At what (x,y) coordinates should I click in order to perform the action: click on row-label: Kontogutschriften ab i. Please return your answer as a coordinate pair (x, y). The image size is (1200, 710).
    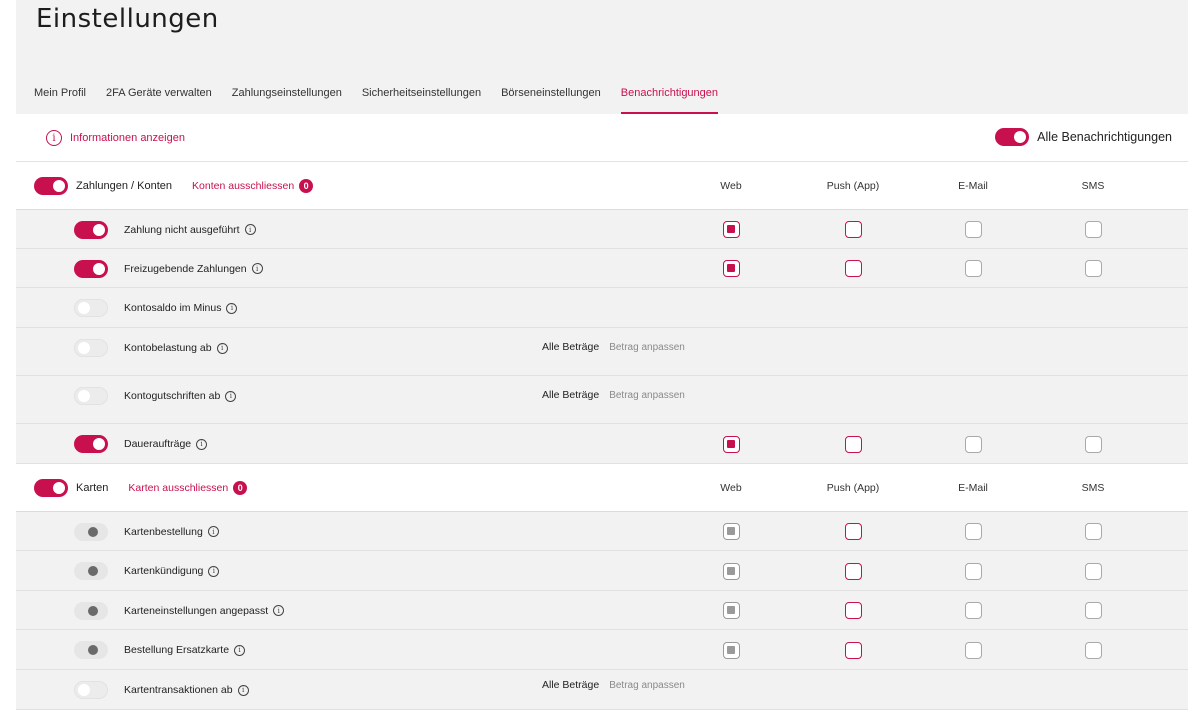
    Looking at the image, I should click on (180, 396).